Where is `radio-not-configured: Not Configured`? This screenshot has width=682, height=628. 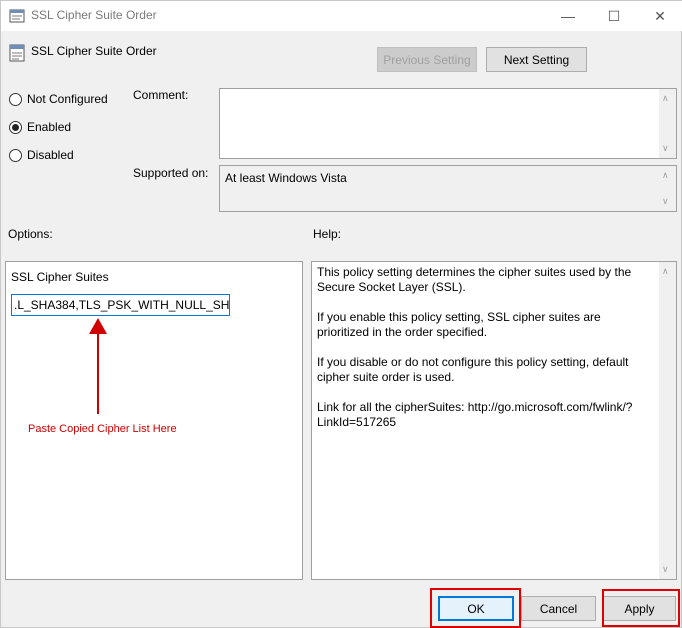
radio-not-configured: Not Configured is located at coordinates (58, 99).